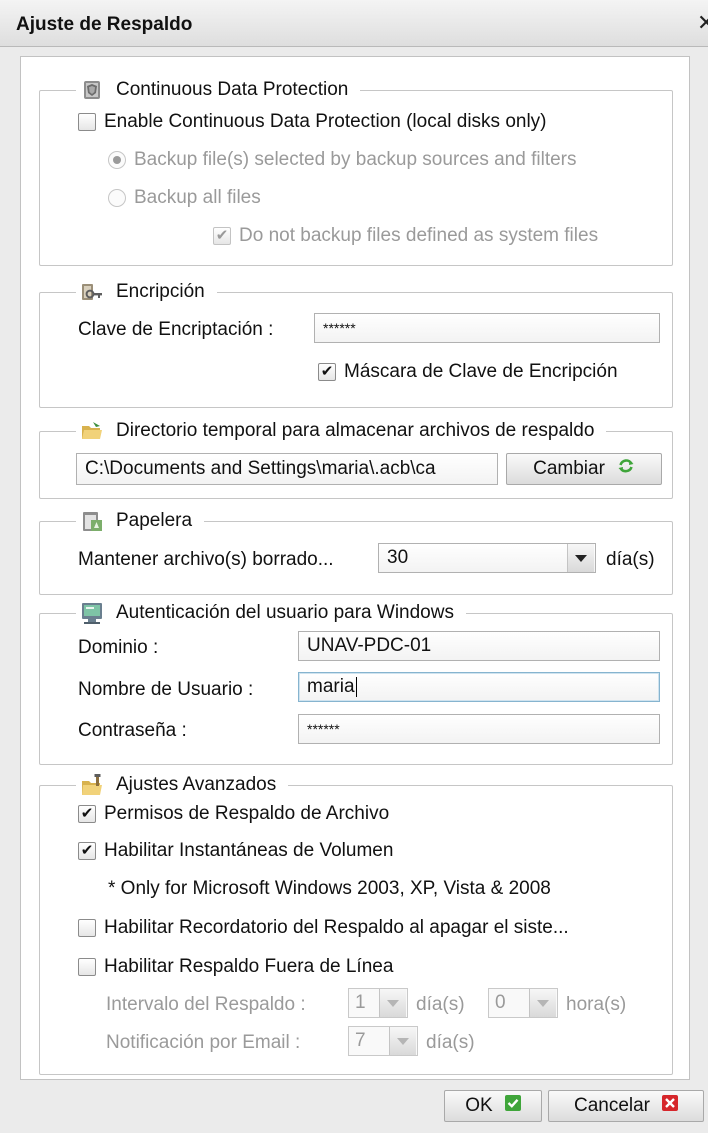 This screenshot has height=1133, width=708. What do you see at coordinates (92, 90) in the screenshot?
I see `cdp-shield-icon` at bounding box center [92, 90].